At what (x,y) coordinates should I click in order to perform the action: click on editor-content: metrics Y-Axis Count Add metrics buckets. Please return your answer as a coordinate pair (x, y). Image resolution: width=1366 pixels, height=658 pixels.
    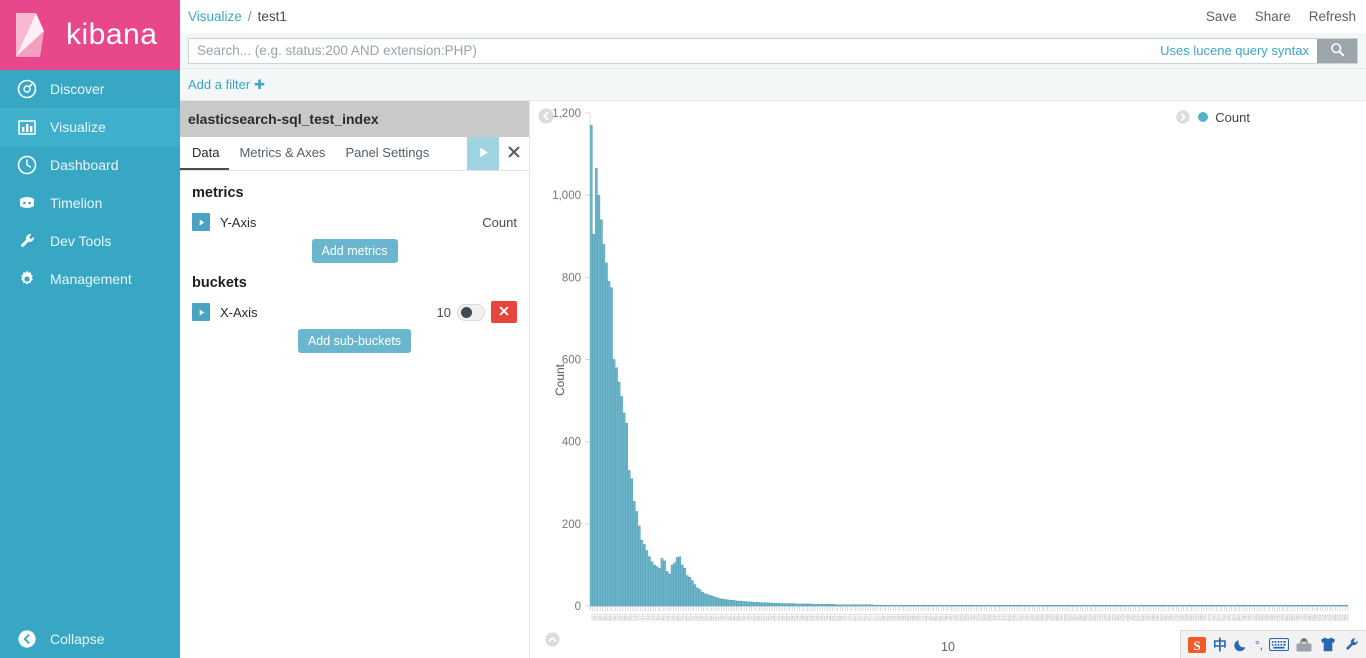
    Looking at the image, I should click on (354, 268).